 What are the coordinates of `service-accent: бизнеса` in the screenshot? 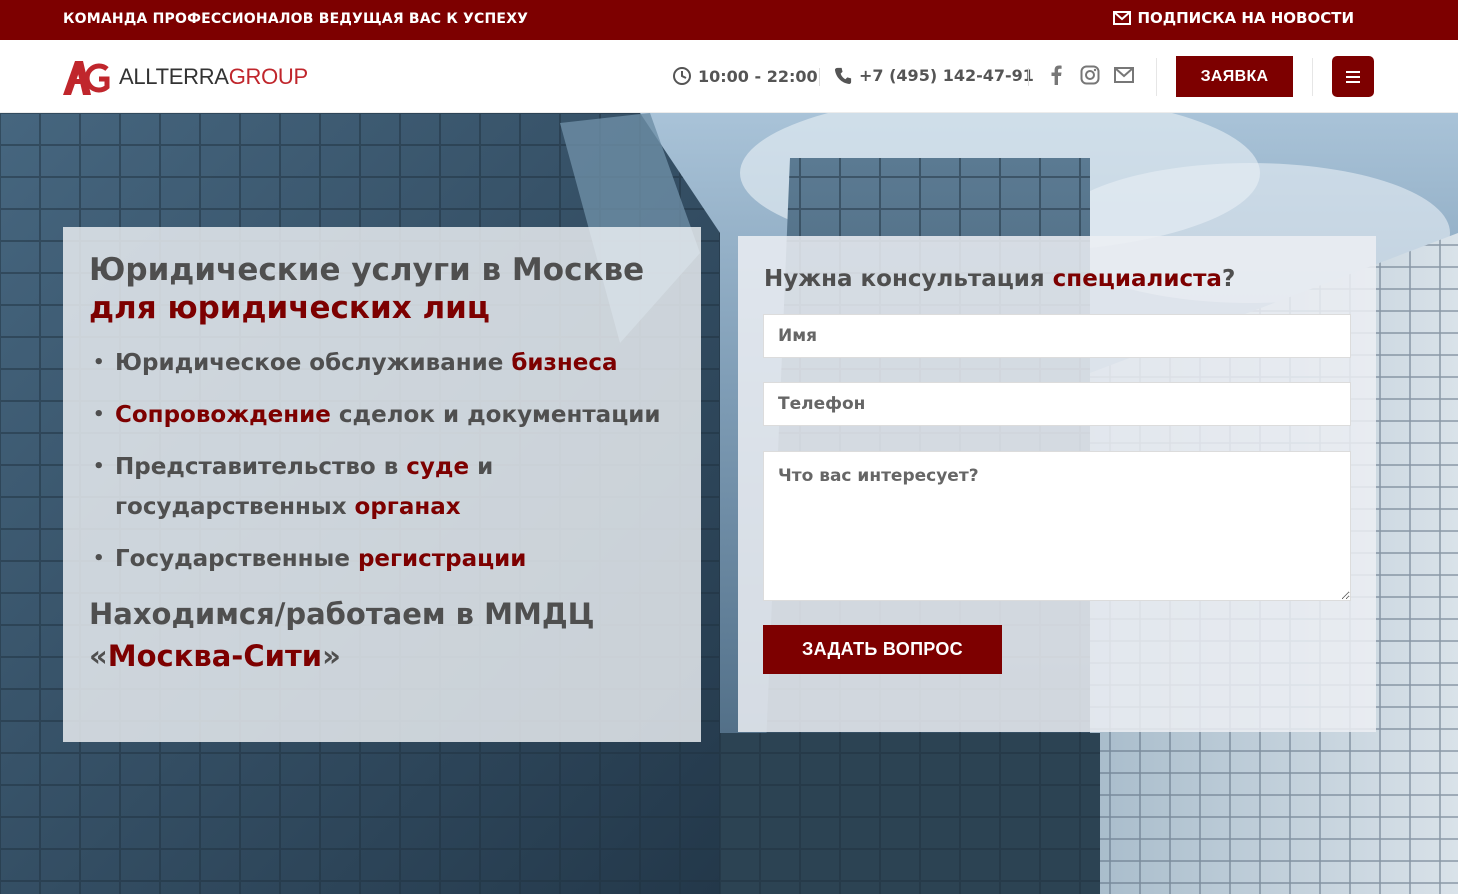 It's located at (564, 363).